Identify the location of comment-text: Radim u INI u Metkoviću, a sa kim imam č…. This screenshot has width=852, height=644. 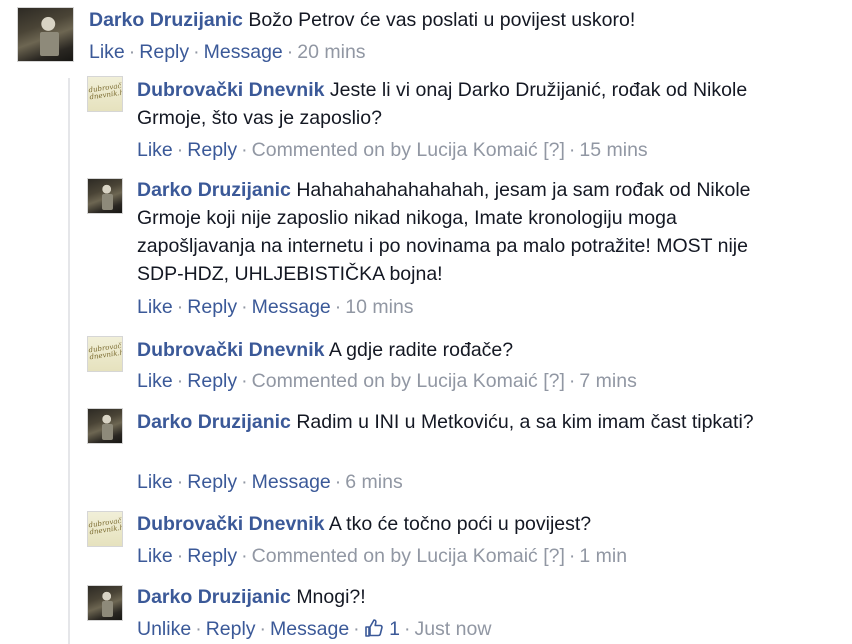
(525, 422).